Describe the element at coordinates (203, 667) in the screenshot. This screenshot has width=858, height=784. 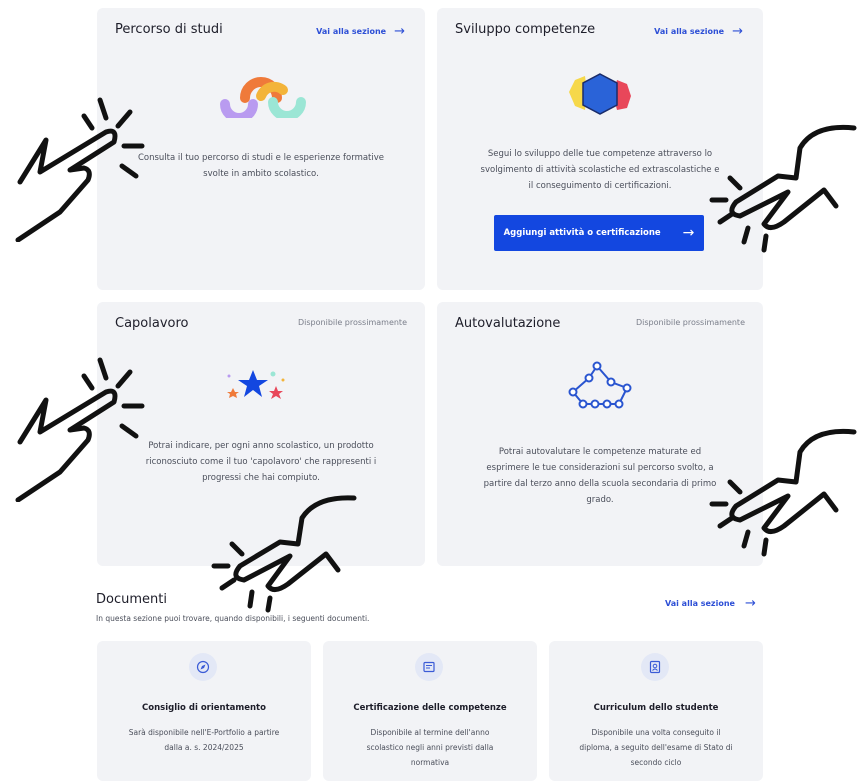
I see `compass-icon` at that location.